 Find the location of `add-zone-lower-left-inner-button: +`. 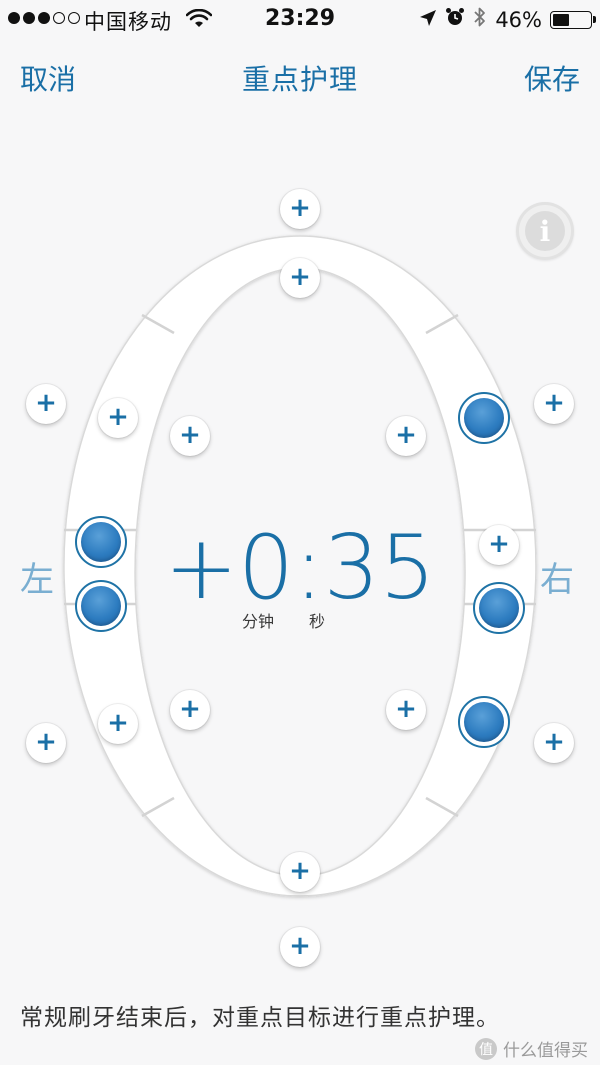

add-zone-lower-left-inner-button: + is located at coordinates (190, 710).